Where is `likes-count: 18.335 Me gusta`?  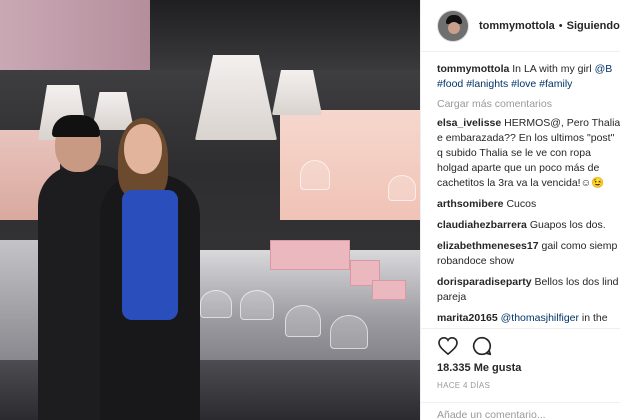 likes-count: 18.335 Me gusta is located at coordinates (479, 368).